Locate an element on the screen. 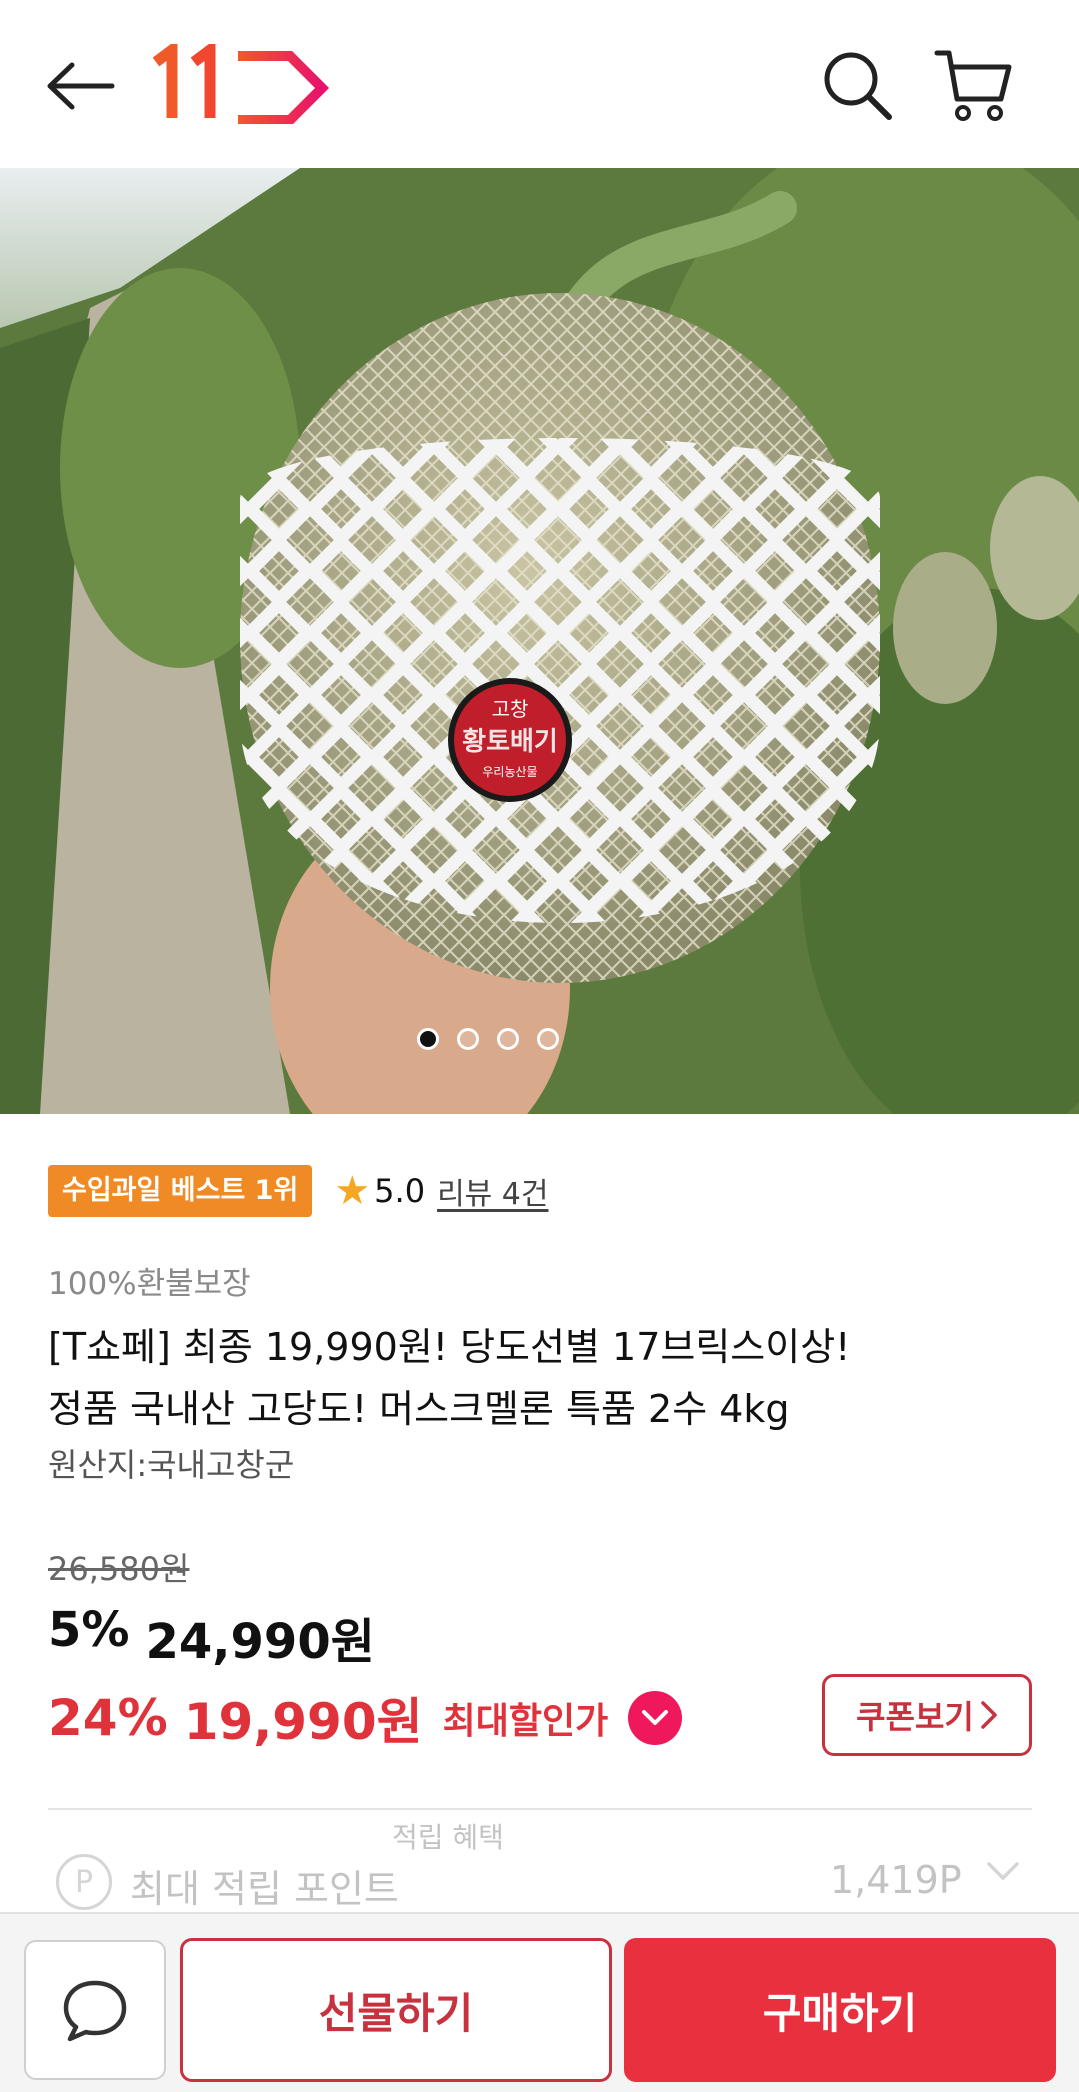 Image resolution: width=1079 pixels, height=2092 pixels. best-badge: 수입과일 베스트 1위 is located at coordinates (180, 1191).